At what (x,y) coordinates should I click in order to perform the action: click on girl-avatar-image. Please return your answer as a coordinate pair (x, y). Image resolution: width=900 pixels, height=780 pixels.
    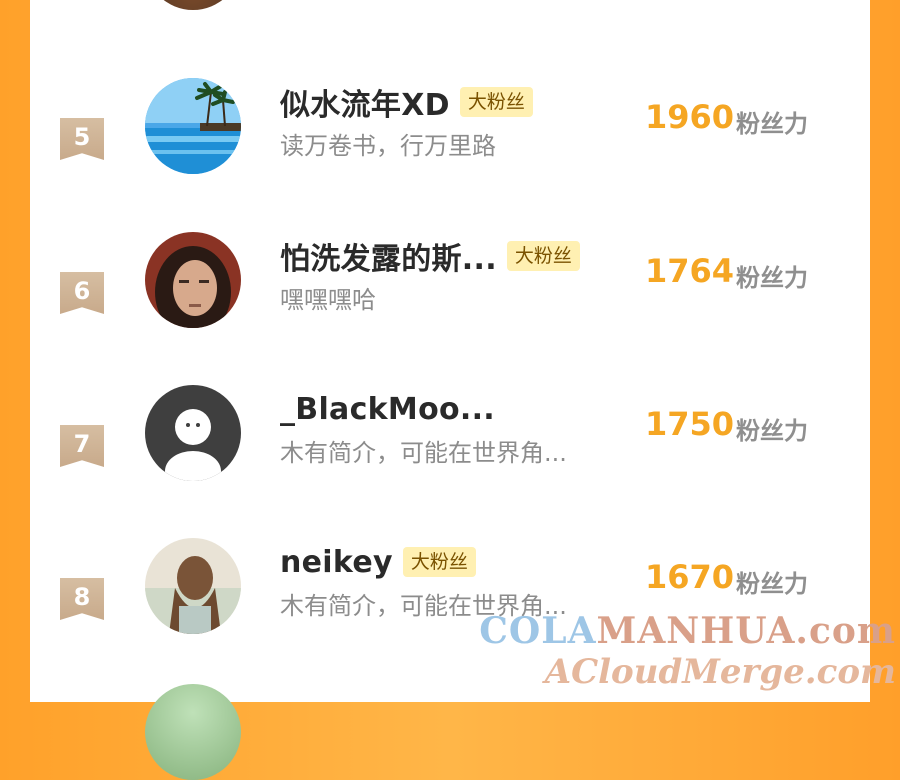
    Looking at the image, I should click on (193, 586).